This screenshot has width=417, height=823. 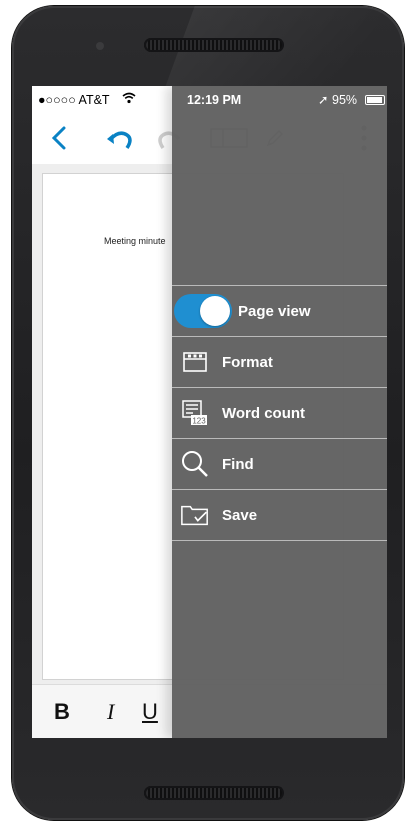 What do you see at coordinates (323, 100) in the screenshot?
I see `location-arrow-icon: ➚` at bounding box center [323, 100].